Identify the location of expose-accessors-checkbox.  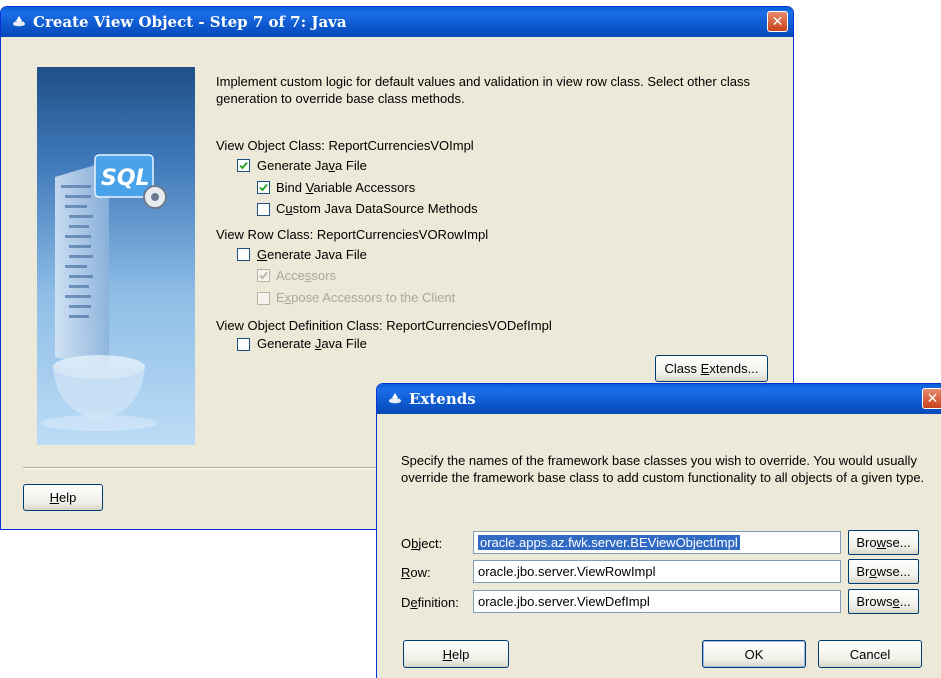
(263, 298).